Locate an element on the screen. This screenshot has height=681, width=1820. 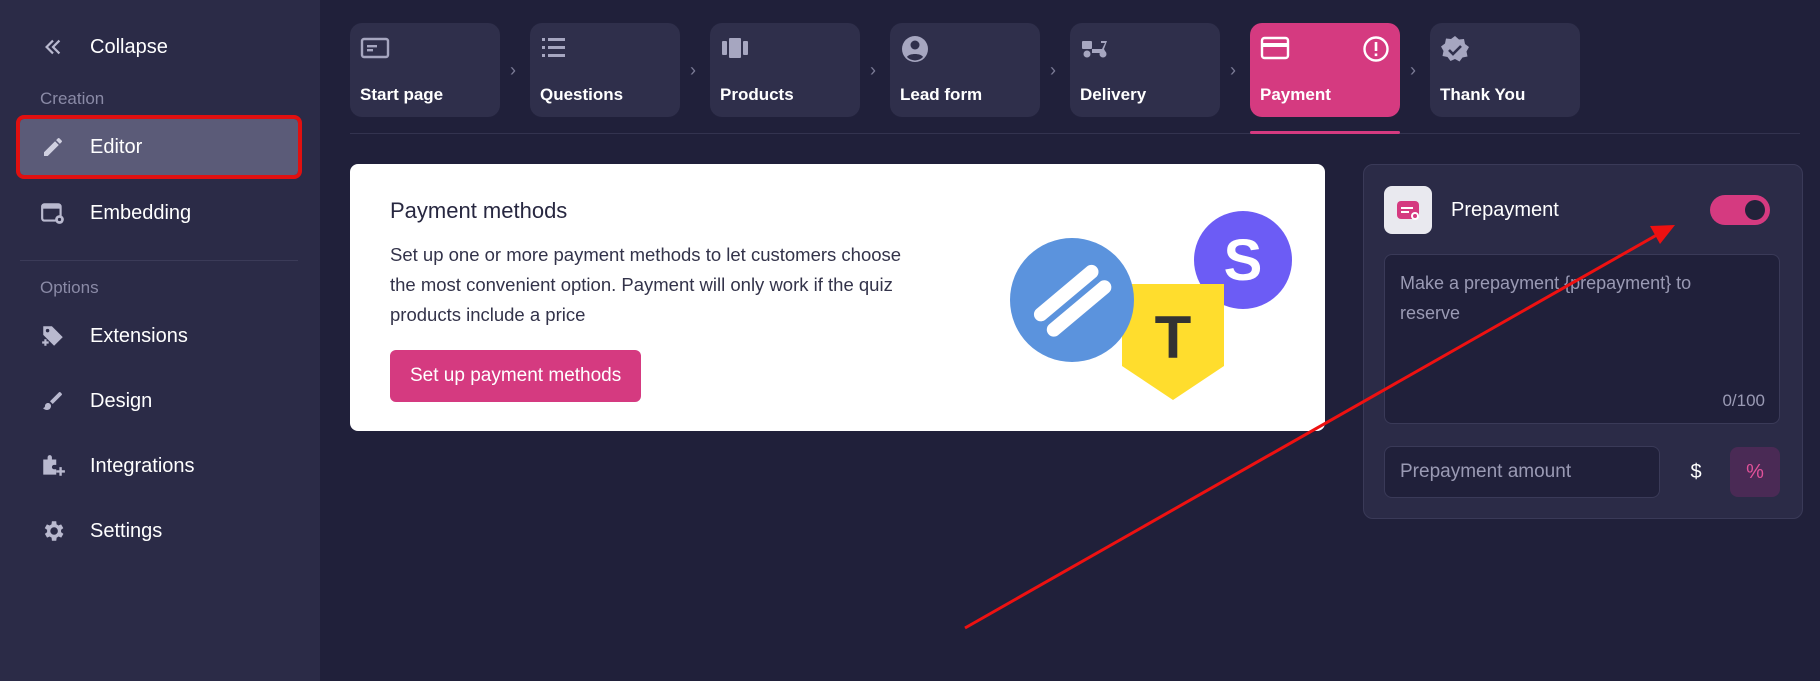
card-icon is located at coordinates (1275, 49).